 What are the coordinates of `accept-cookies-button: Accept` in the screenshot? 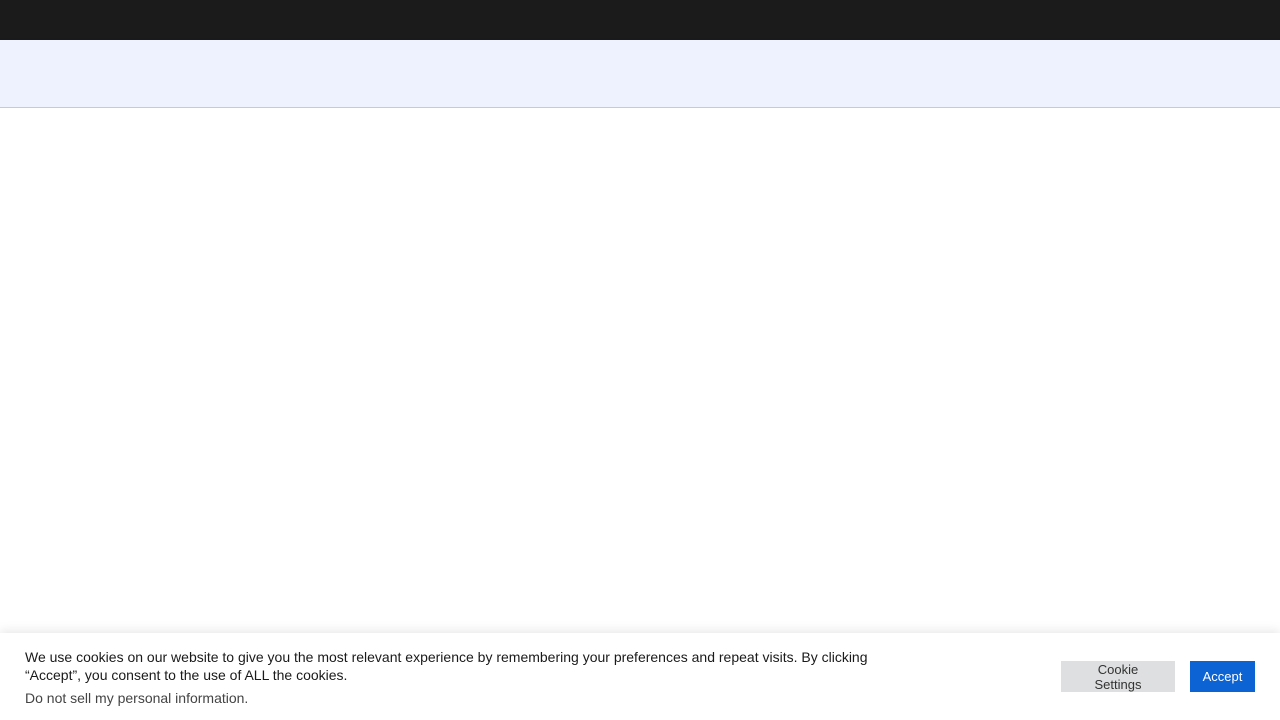 It's located at (1222, 676).